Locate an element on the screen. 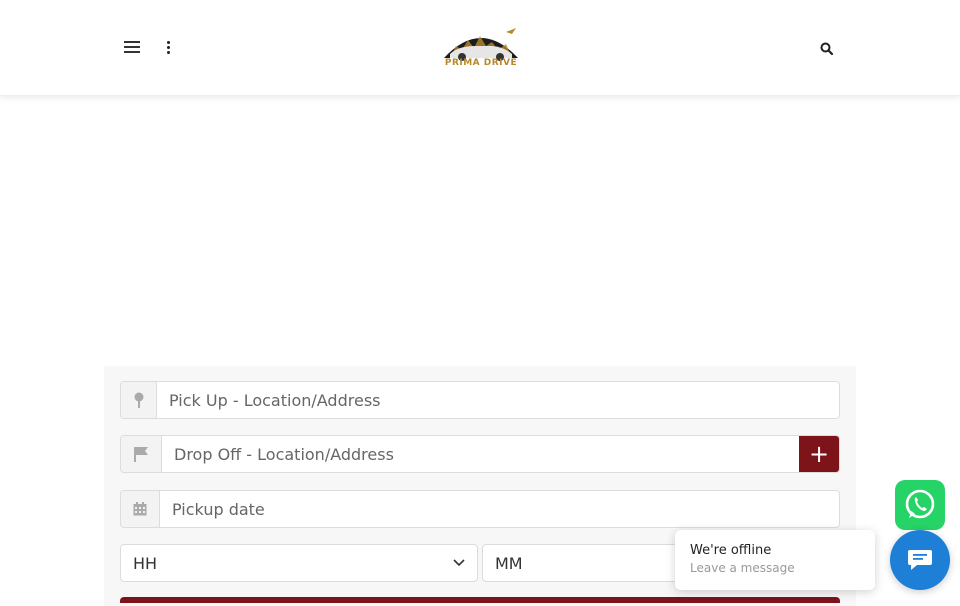 This screenshot has width=960, height=606. hamburger-icon is located at coordinates (132, 47).